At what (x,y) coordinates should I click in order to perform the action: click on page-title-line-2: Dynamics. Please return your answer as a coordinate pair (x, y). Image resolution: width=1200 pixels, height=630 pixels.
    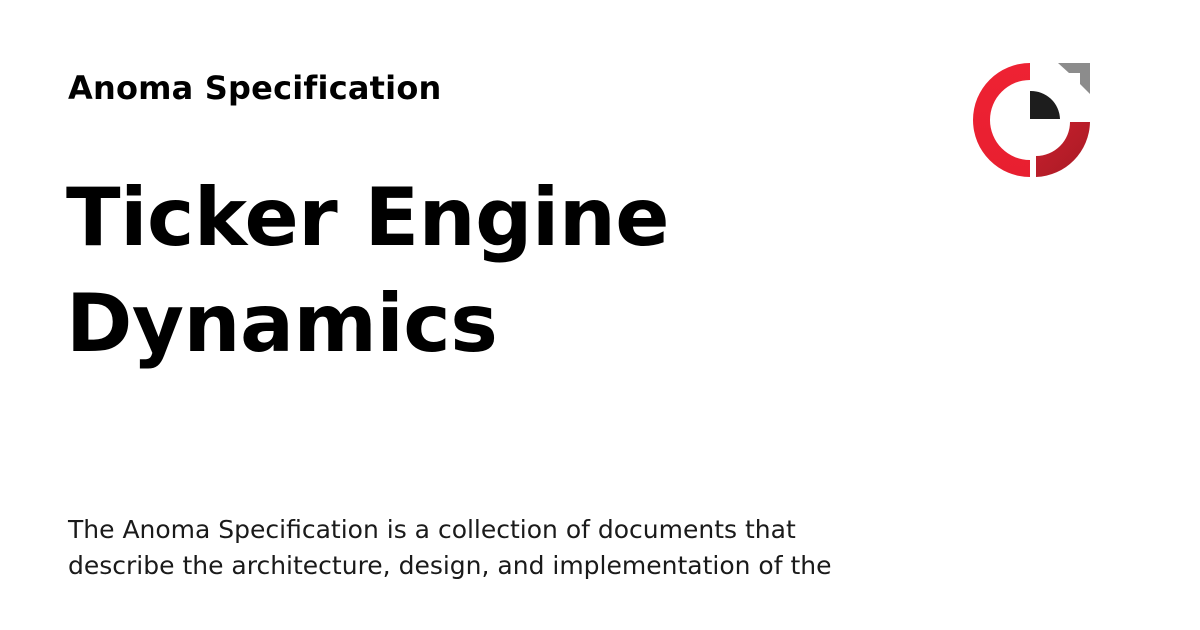
    Looking at the image, I should click on (282, 323).